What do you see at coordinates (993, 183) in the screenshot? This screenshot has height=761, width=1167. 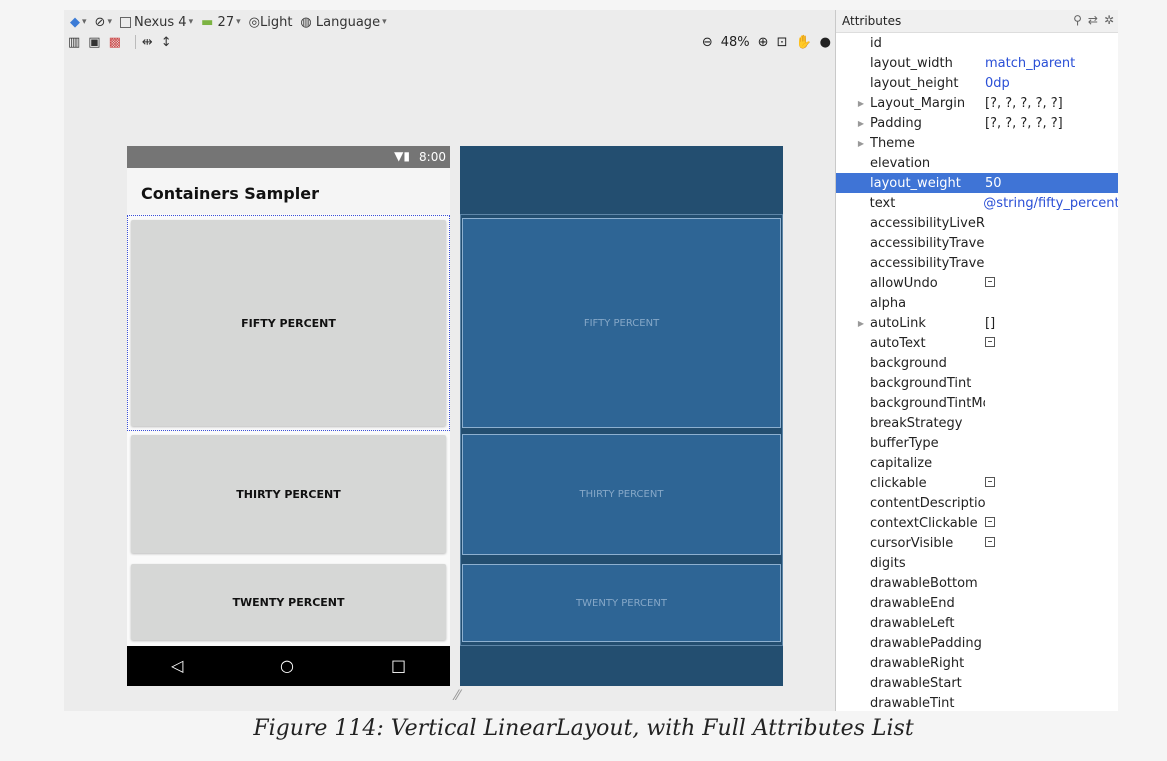 I see `attribute-value: 50` at bounding box center [993, 183].